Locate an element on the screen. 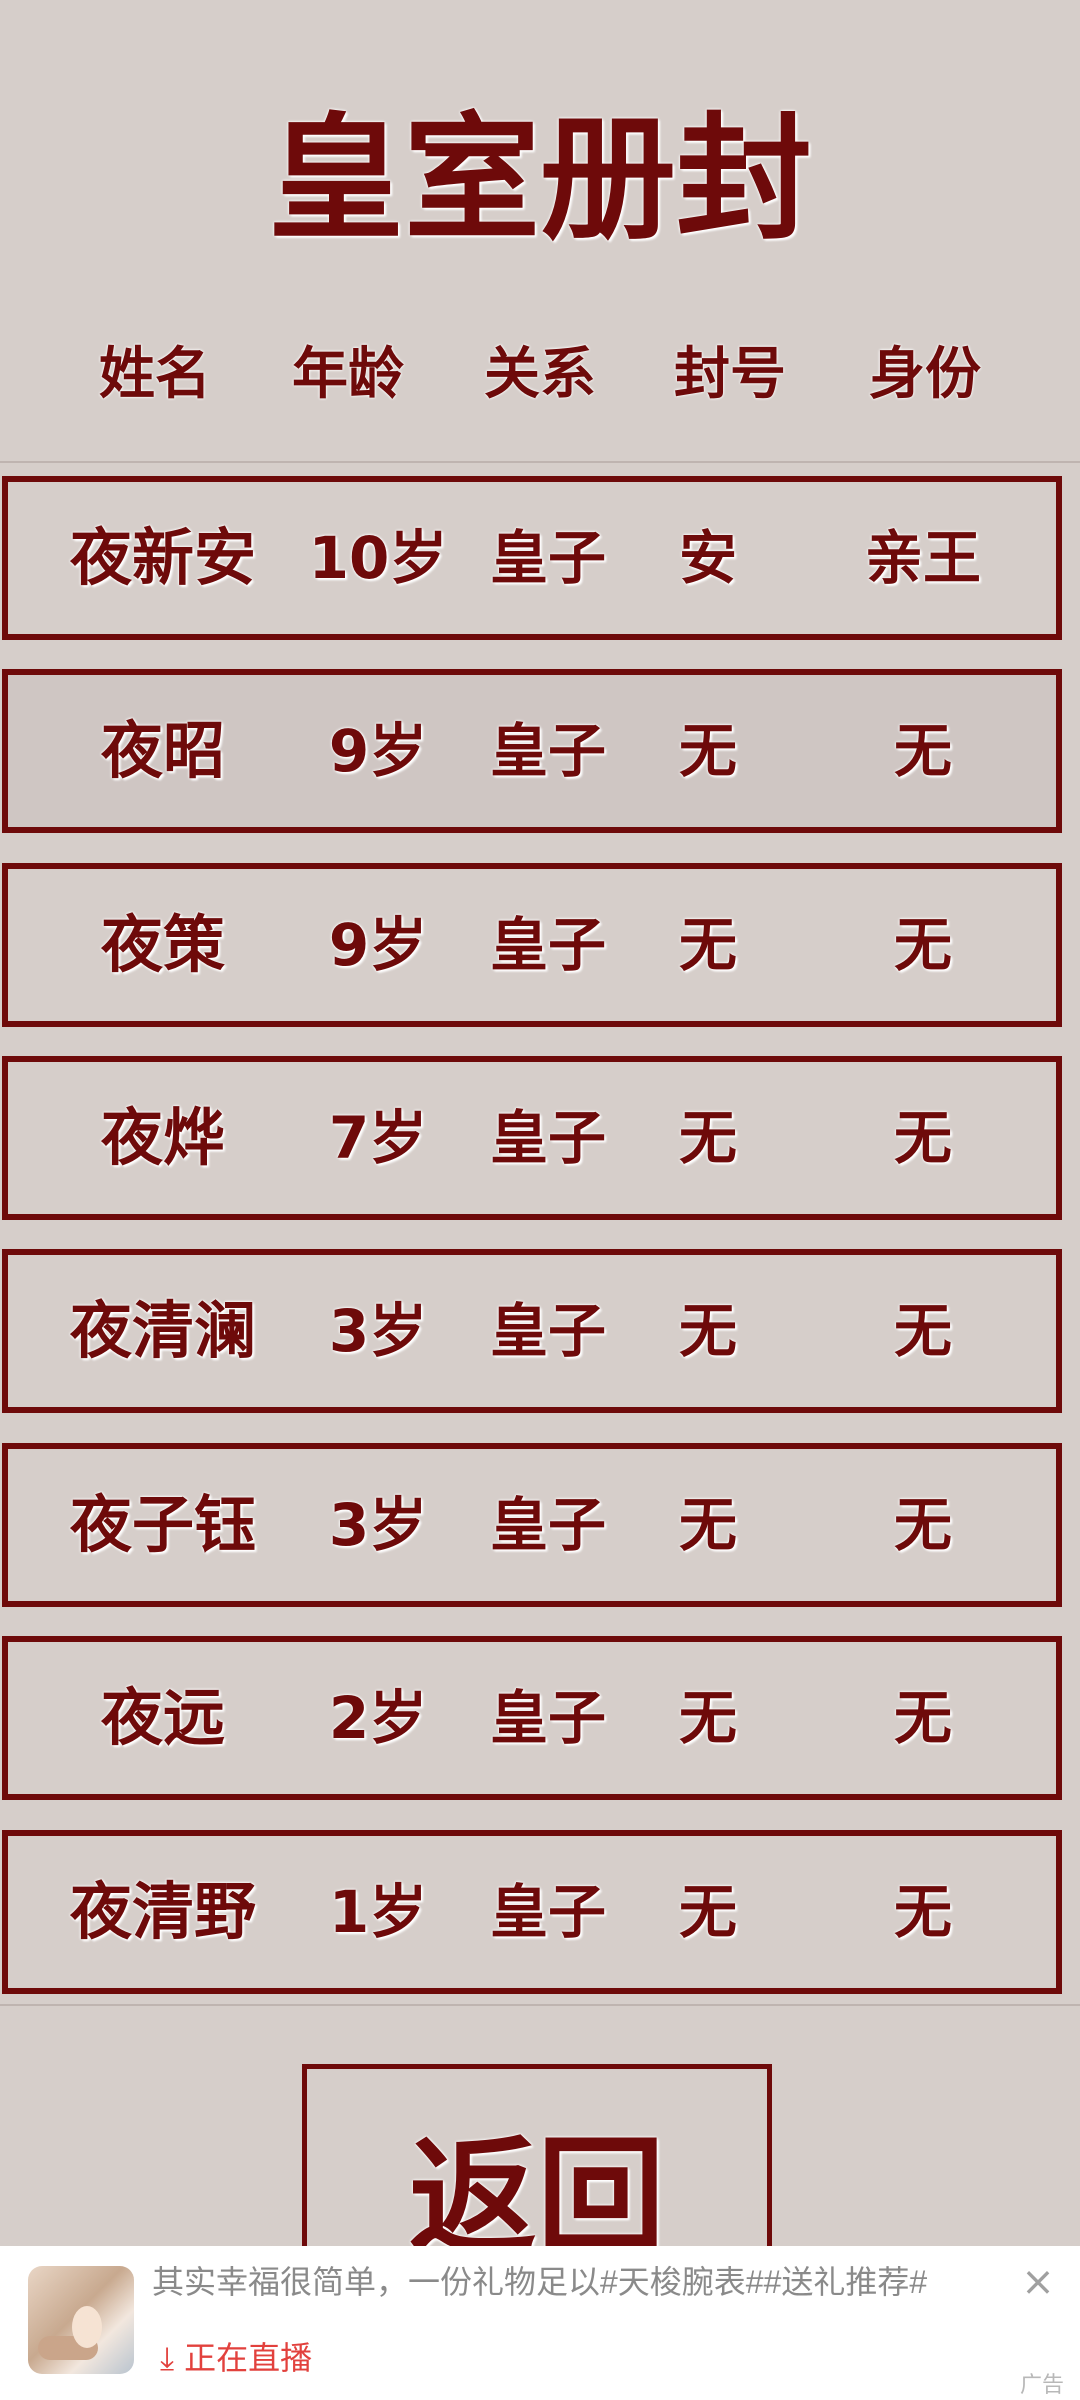 Image resolution: width=1080 pixels, height=2400 pixels. member-row: 夜烨 7岁 皇子 无 无 is located at coordinates (532, 1138).